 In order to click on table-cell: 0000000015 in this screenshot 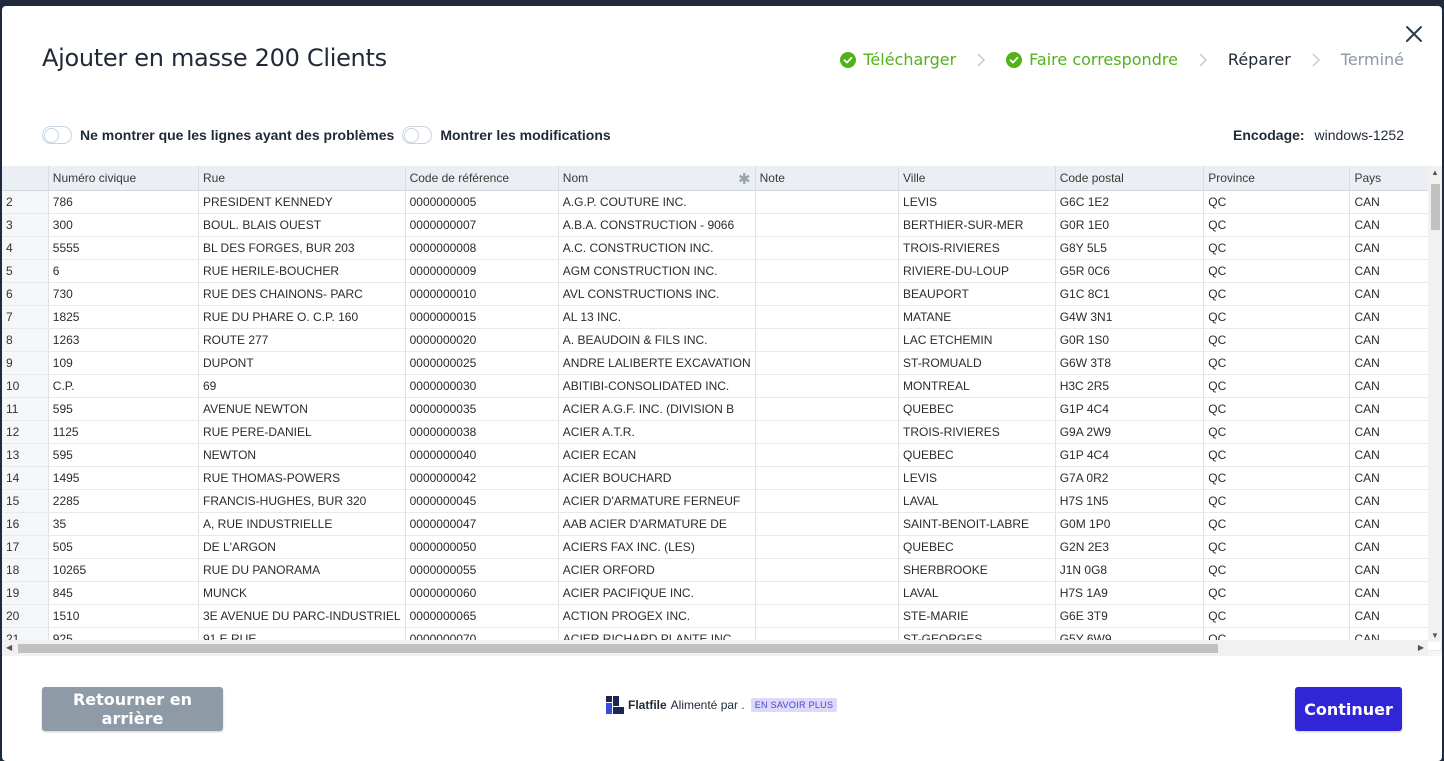, I will do `click(482, 317)`.